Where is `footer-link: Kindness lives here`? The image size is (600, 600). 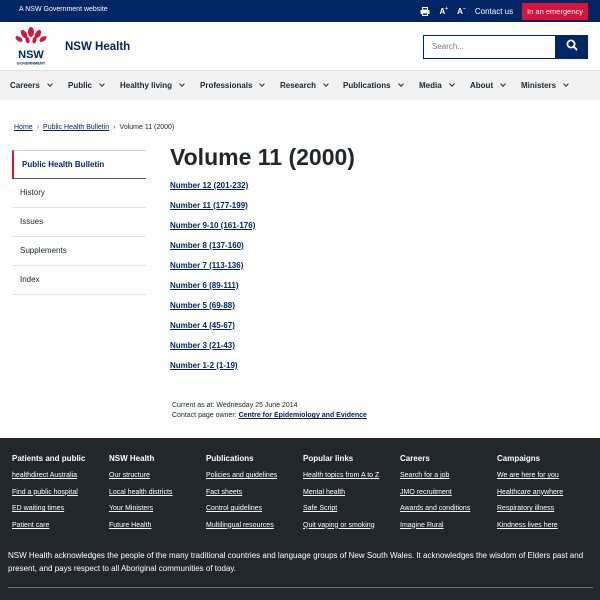 footer-link: Kindness lives here is located at coordinates (544, 530).